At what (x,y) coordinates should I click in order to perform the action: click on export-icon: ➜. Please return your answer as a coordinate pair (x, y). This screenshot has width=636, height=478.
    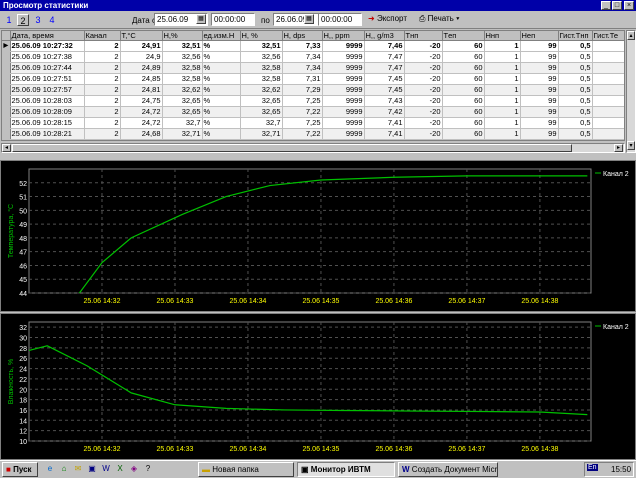
    Looking at the image, I should click on (371, 18).